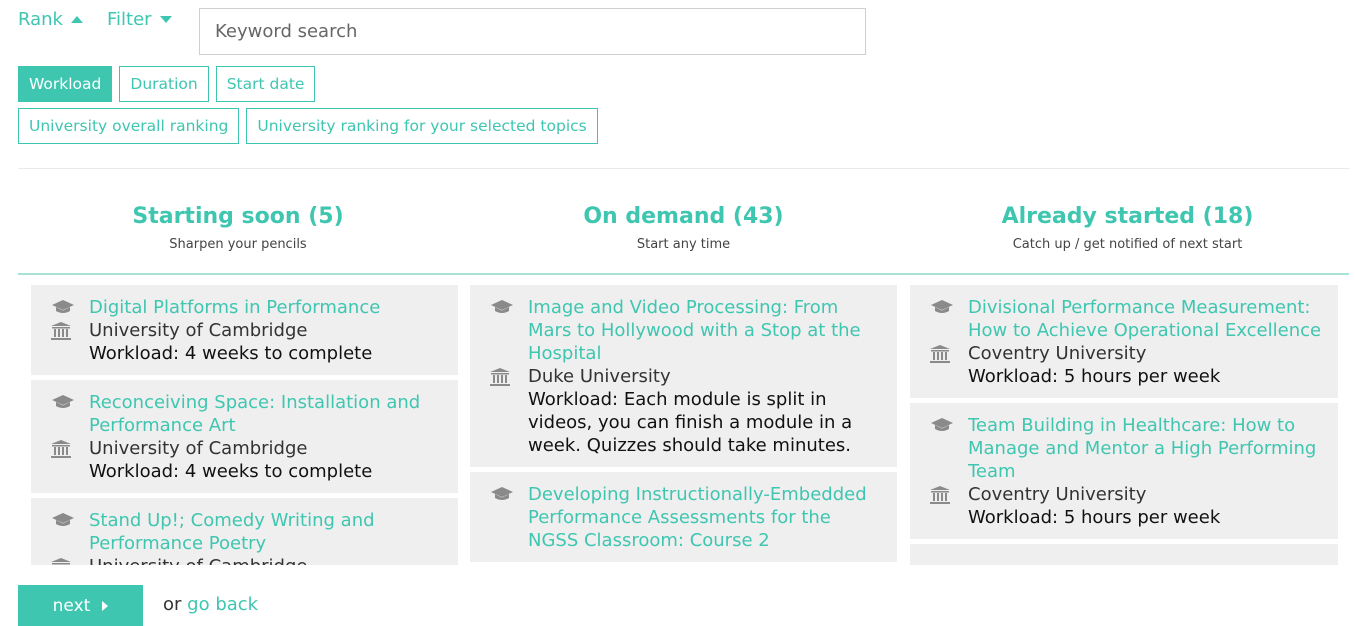 Image resolution: width=1355 pixels, height=626 pixels. Describe the element at coordinates (76, 19) in the screenshot. I see `caret-up-icon` at that location.